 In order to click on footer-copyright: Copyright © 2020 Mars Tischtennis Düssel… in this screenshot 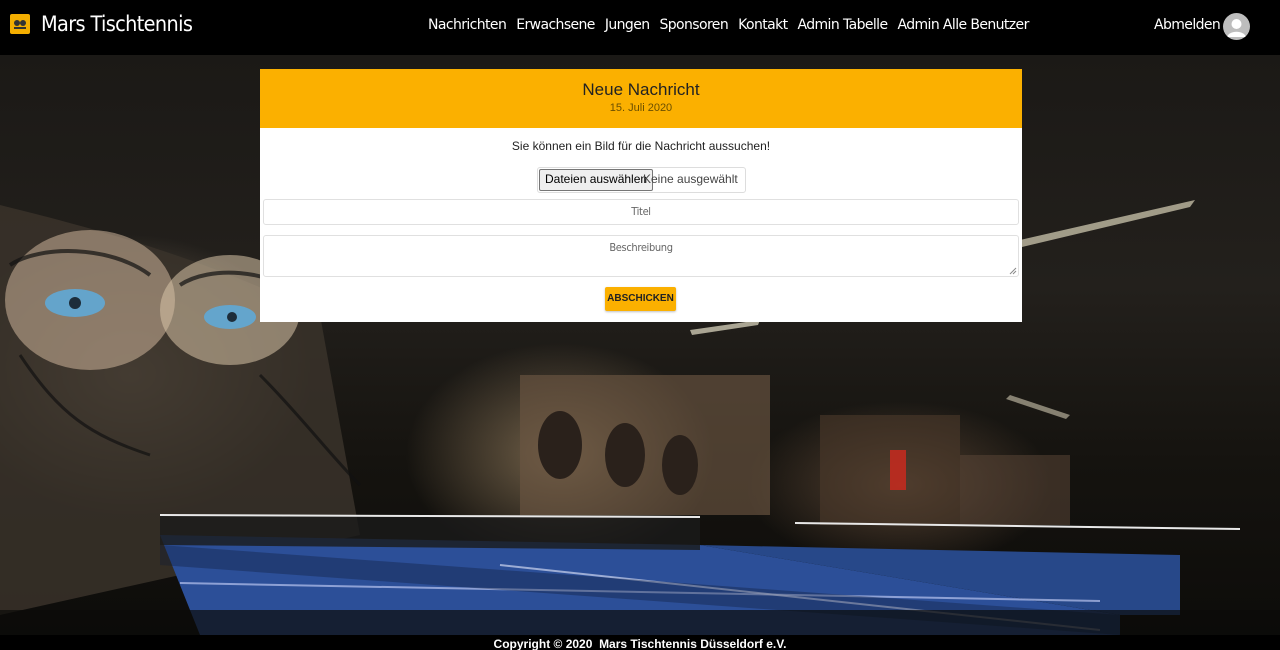, I will do `click(640, 643)`.